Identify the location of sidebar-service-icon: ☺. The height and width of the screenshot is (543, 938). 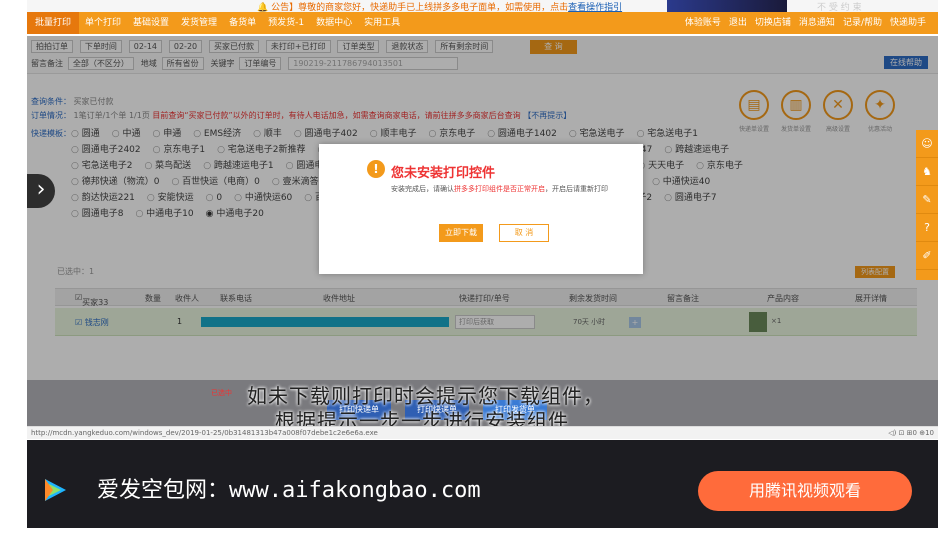
(927, 144).